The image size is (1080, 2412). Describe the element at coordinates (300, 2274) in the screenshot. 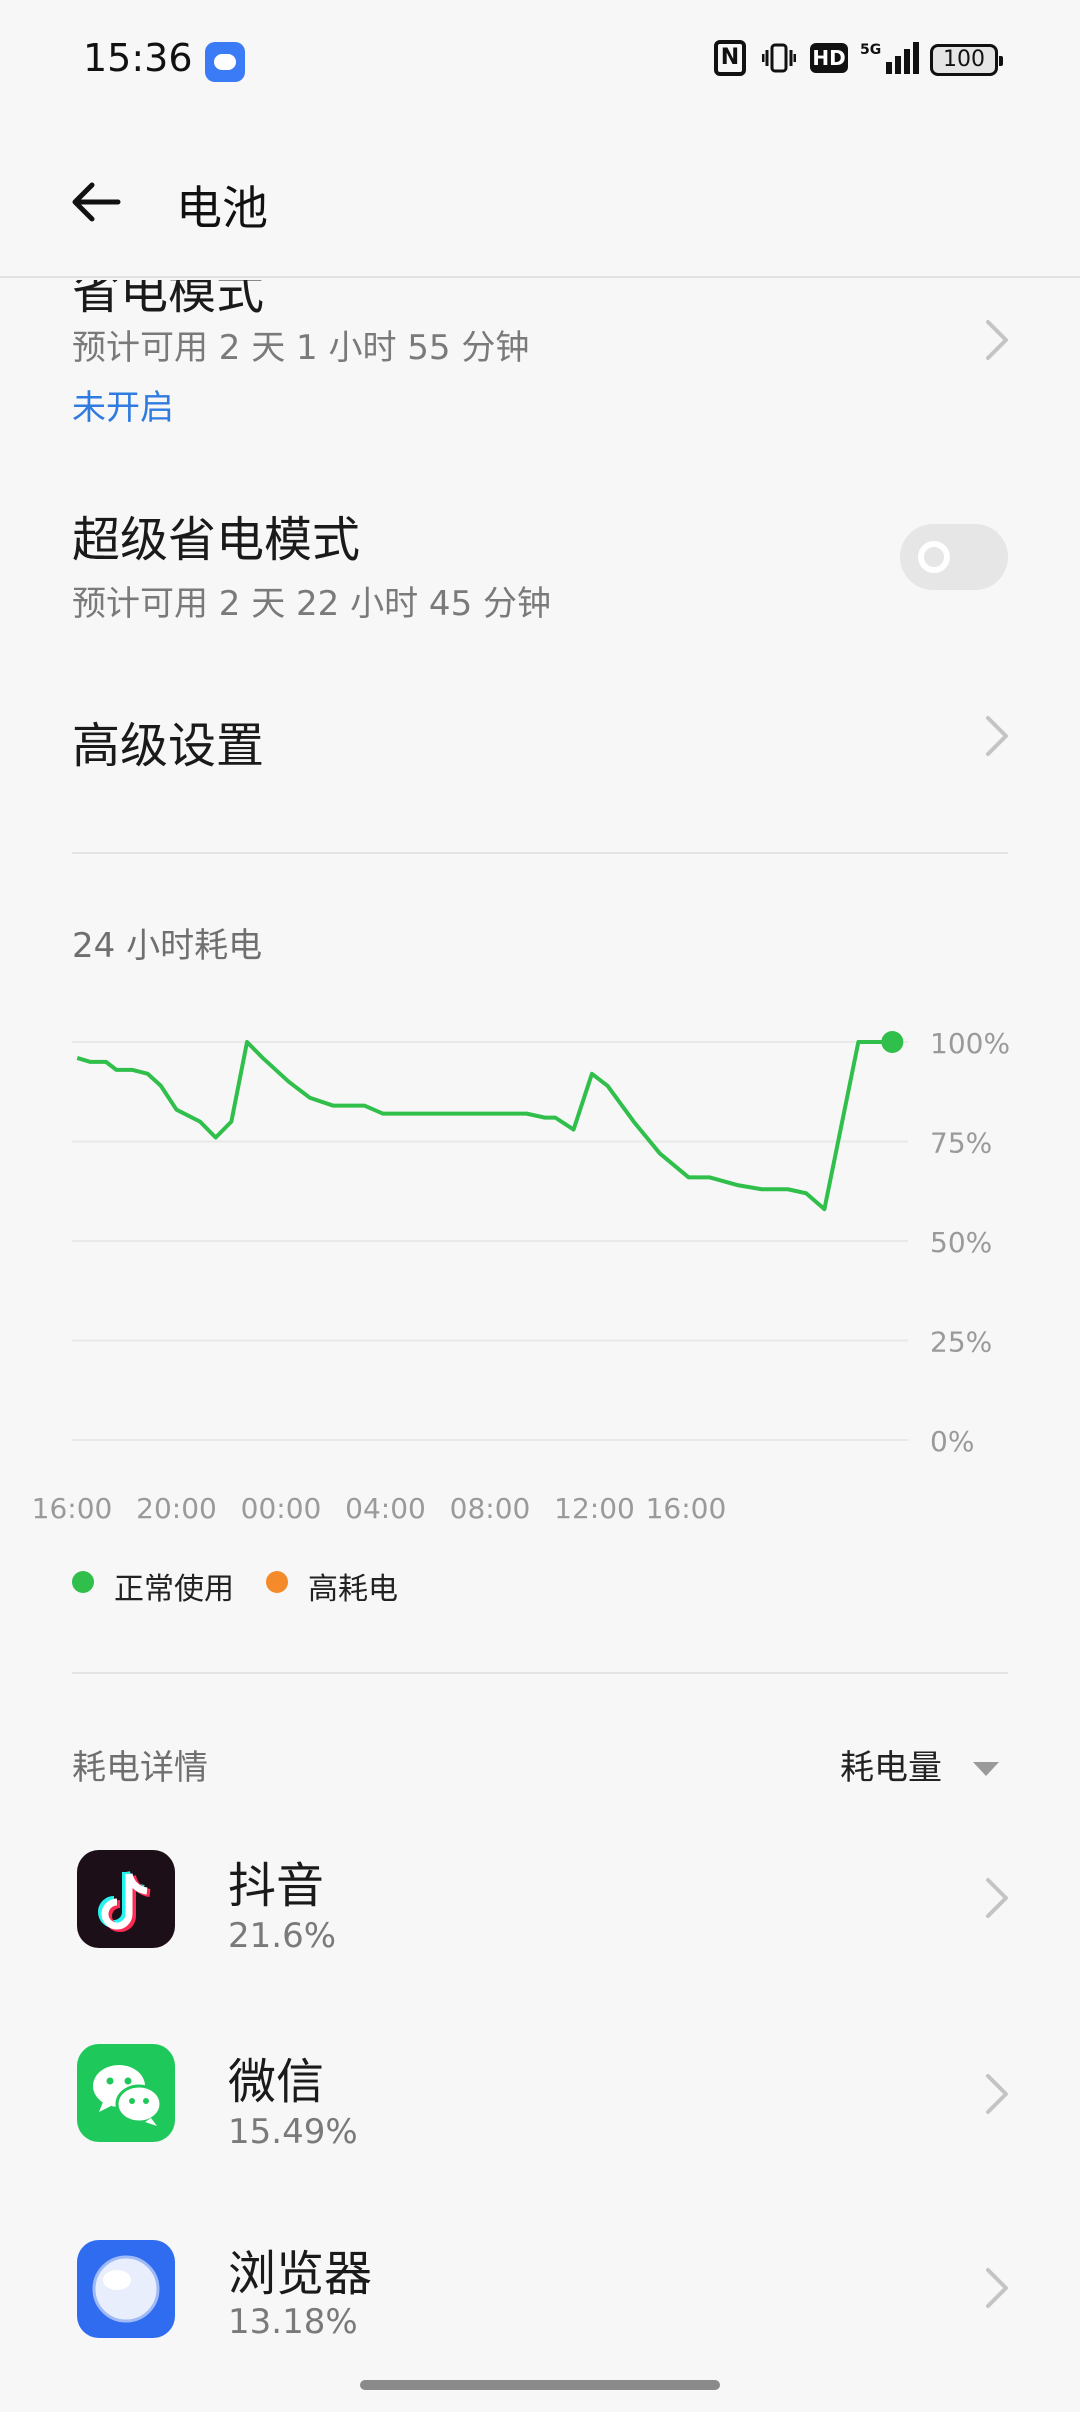

I see `app-name: 浏览器` at that location.